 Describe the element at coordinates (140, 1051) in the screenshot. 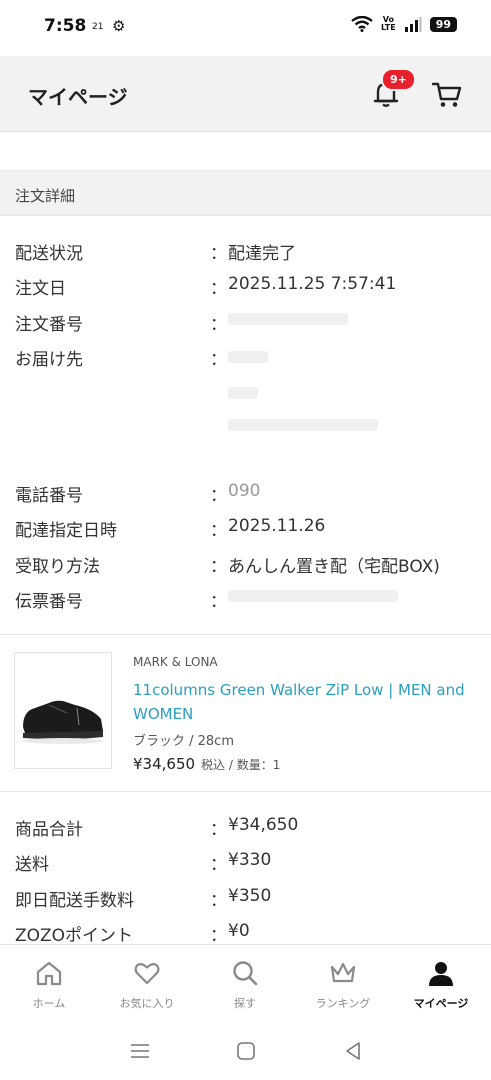

I see `recent-apps-icon` at that location.